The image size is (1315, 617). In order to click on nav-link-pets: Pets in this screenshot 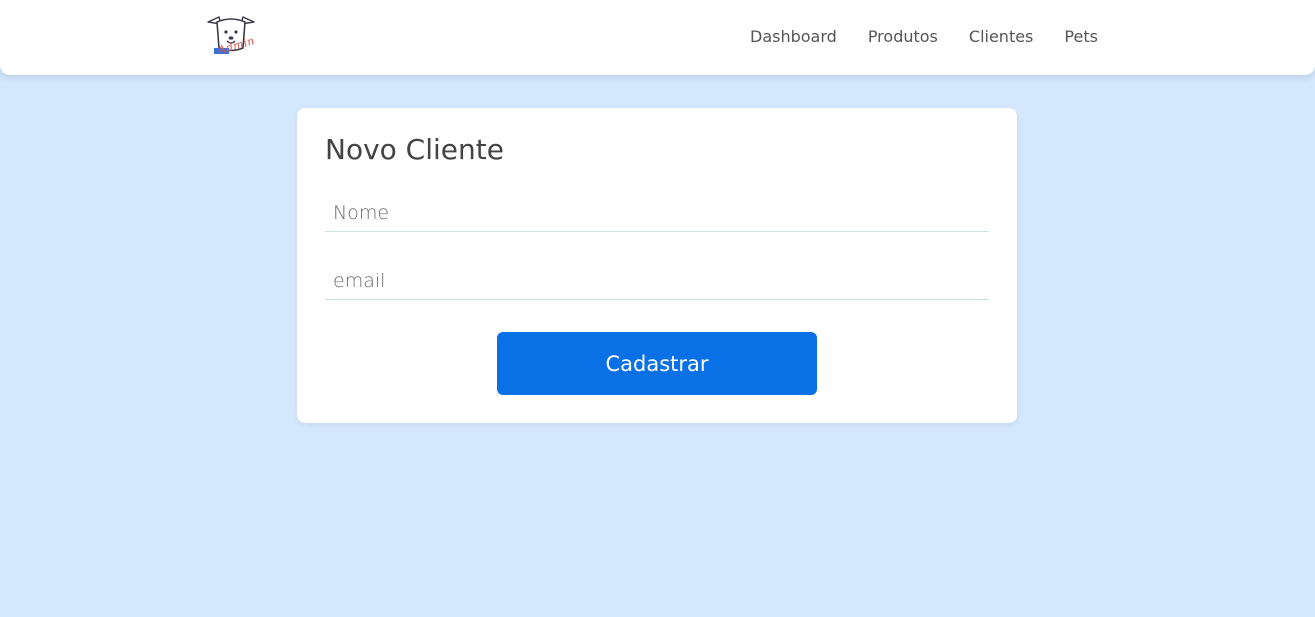, I will do `click(1081, 37)`.